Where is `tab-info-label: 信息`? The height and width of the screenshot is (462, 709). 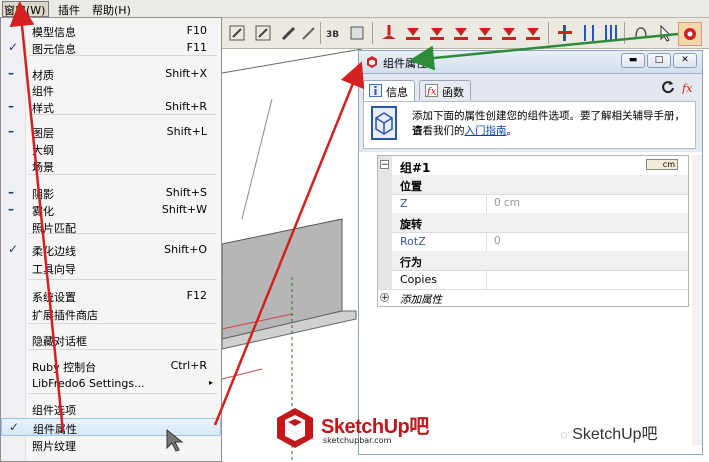 tab-info-label: 信息 is located at coordinates (397, 92).